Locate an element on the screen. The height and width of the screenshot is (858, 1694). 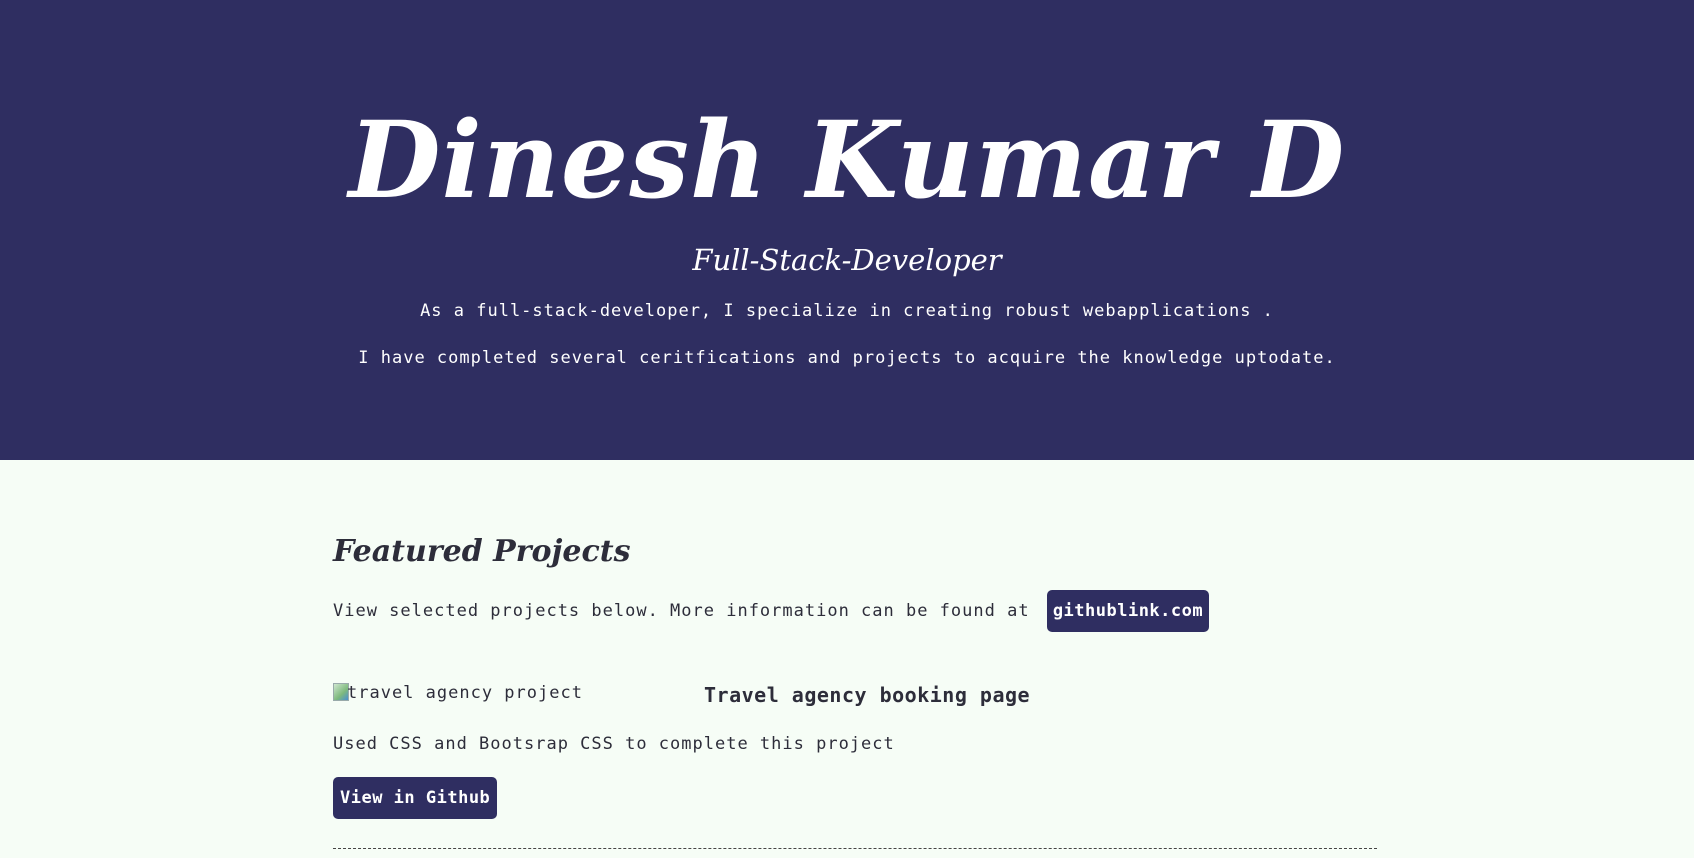
hero-role: Full-Stack-Developer is located at coordinates (847, 260).